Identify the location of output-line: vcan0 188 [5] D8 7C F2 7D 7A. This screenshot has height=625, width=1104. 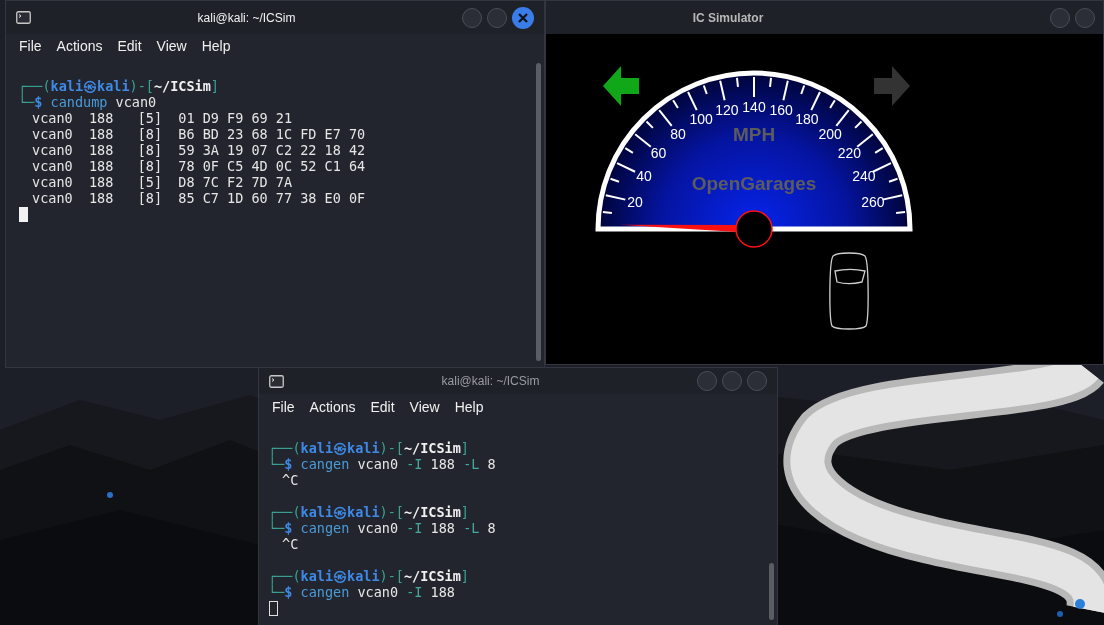
(162, 182).